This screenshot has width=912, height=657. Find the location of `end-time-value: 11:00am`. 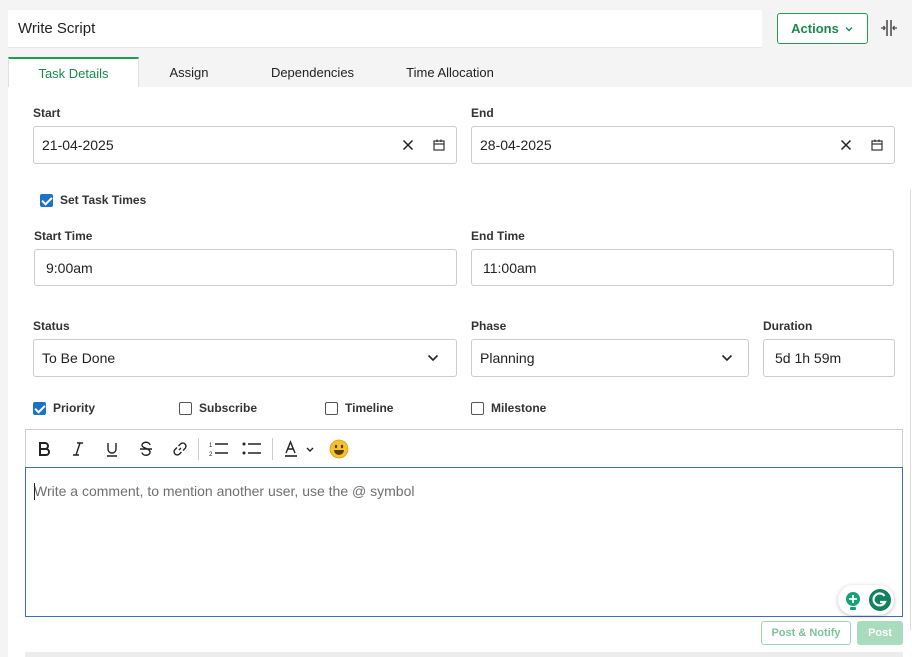

end-time-value: 11:00am is located at coordinates (510, 267).